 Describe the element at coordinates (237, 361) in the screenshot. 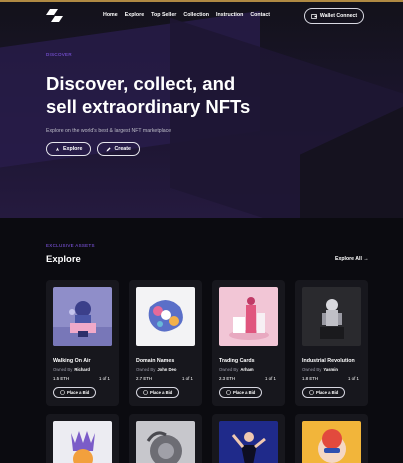

I see `nft-name: Trading Cards` at that location.